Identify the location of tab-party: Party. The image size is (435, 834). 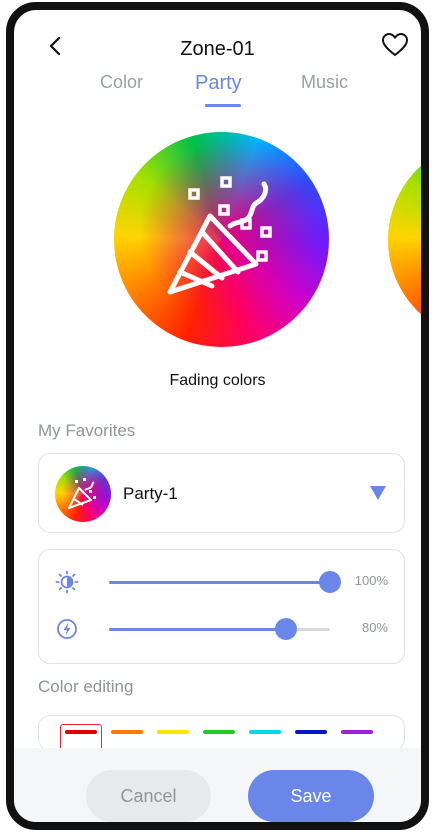
(218, 83).